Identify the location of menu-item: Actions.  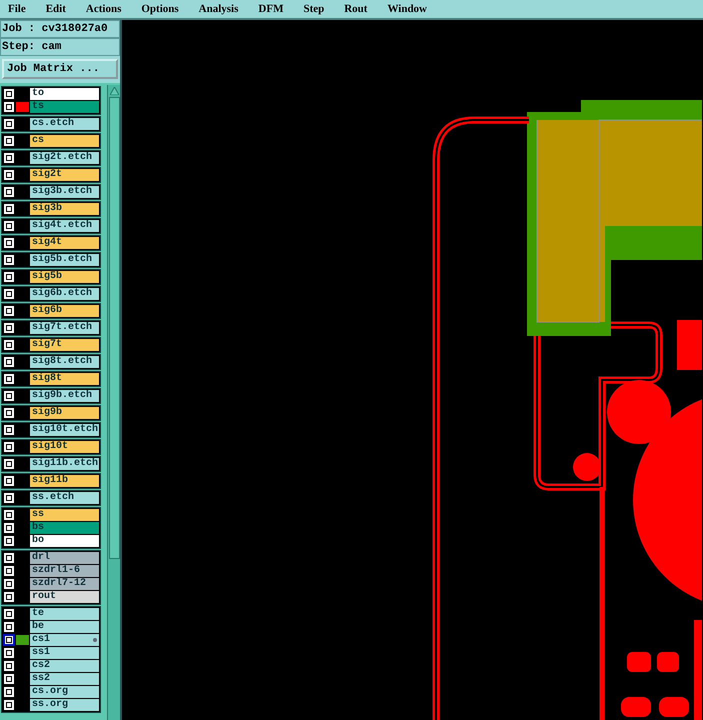
(104, 9).